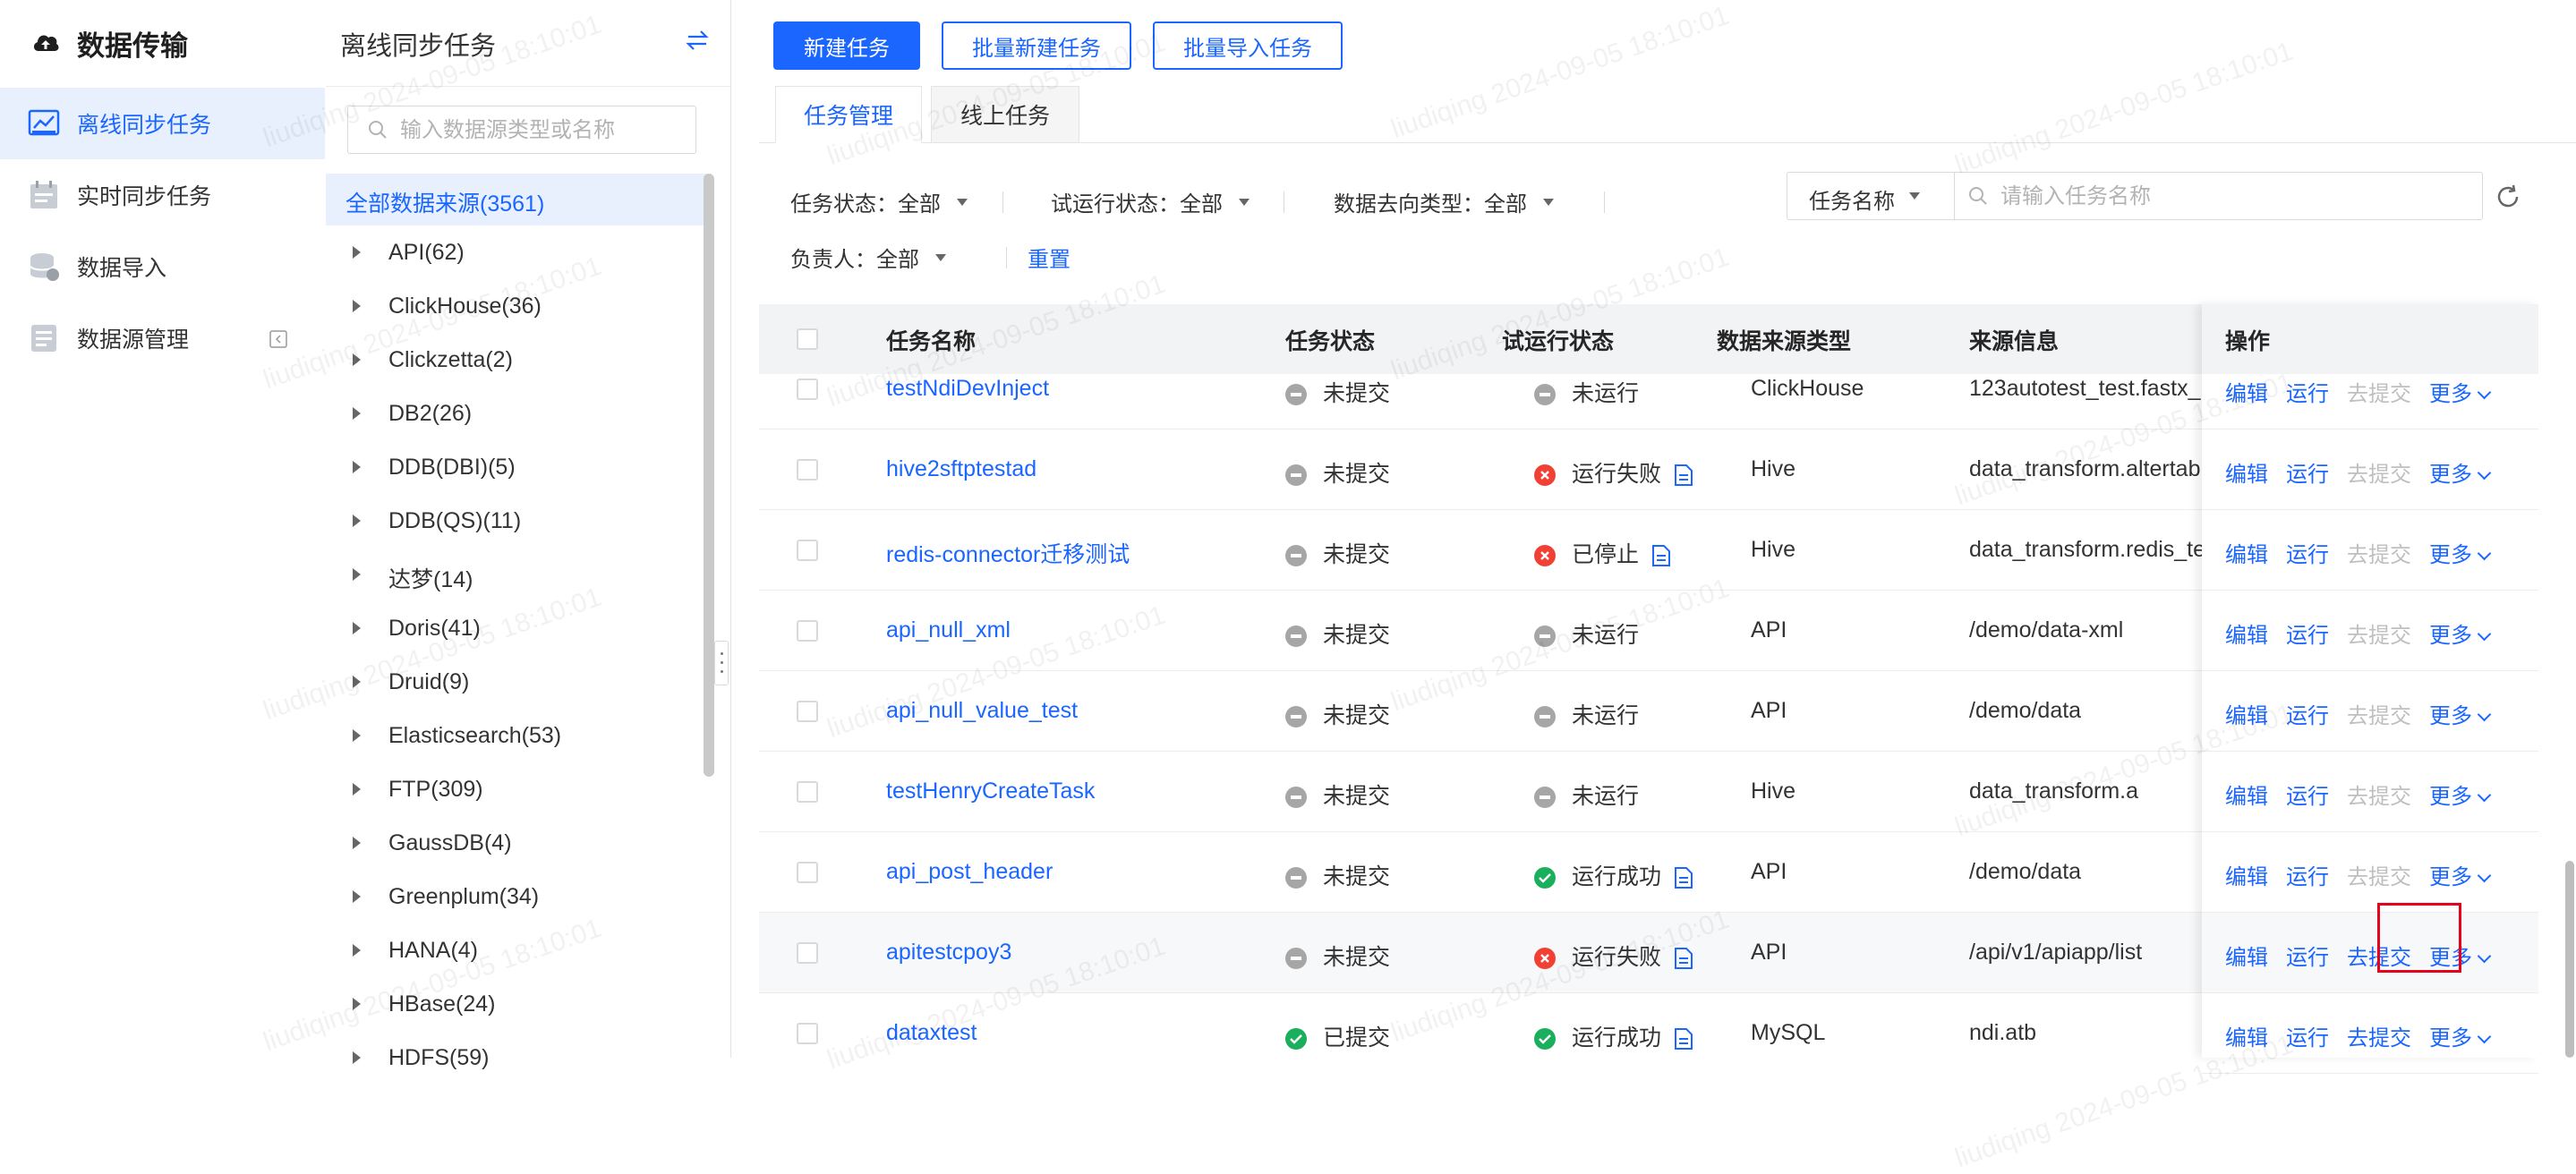 This screenshot has width=2576, height=1174. I want to click on batch-new-task-button: 批量新建任务, so click(1036, 45).